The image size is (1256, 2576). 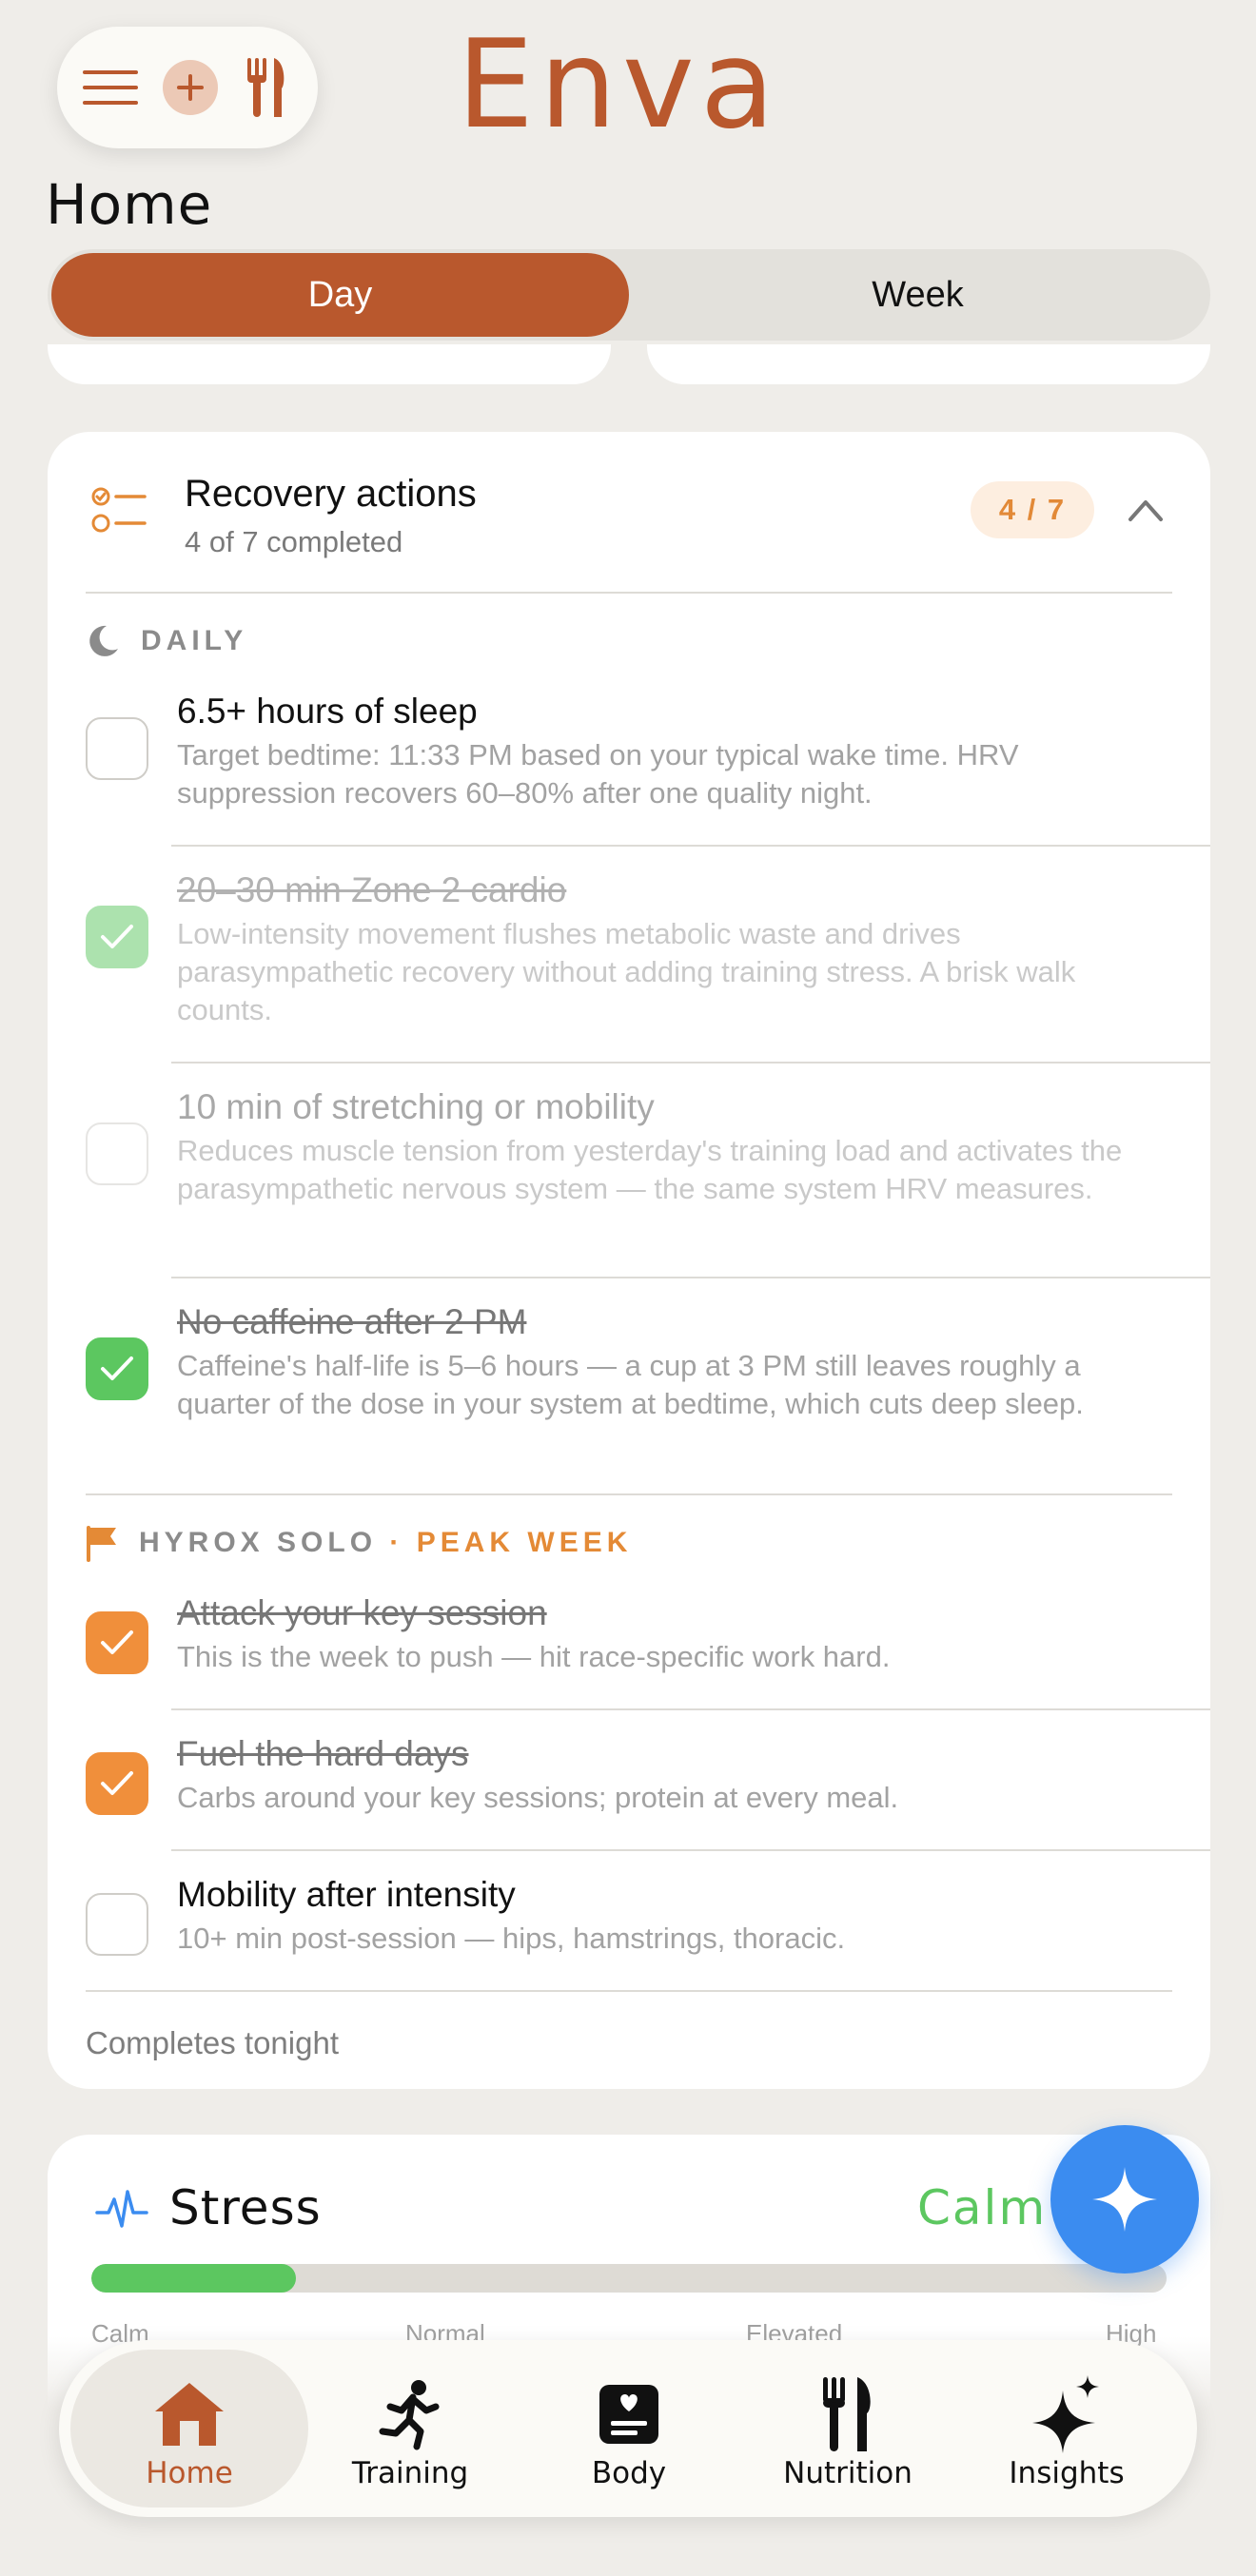 I want to click on completion-footer: Completes tonight, so click(x=212, y=2043).